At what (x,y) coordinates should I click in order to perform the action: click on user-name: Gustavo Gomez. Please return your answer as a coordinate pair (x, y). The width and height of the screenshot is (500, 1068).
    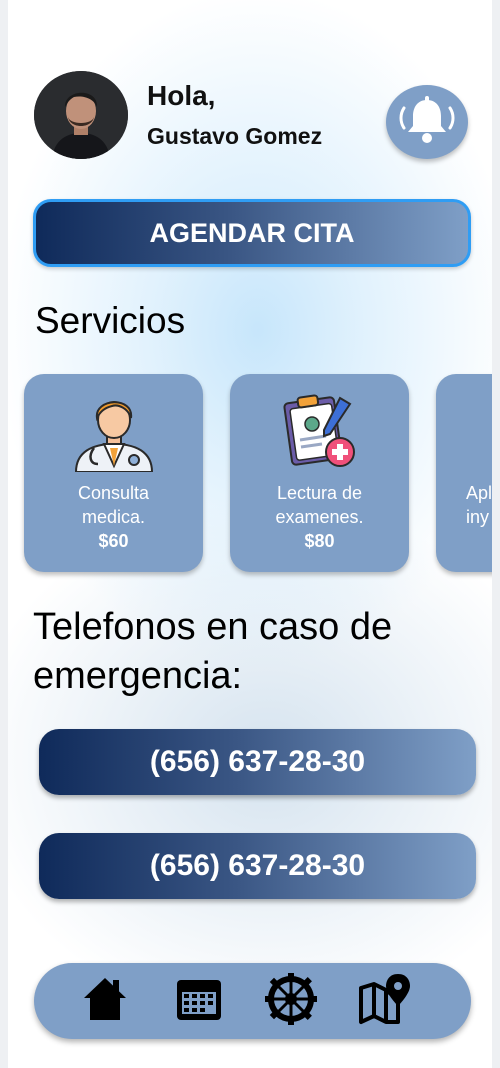
    Looking at the image, I should click on (235, 136).